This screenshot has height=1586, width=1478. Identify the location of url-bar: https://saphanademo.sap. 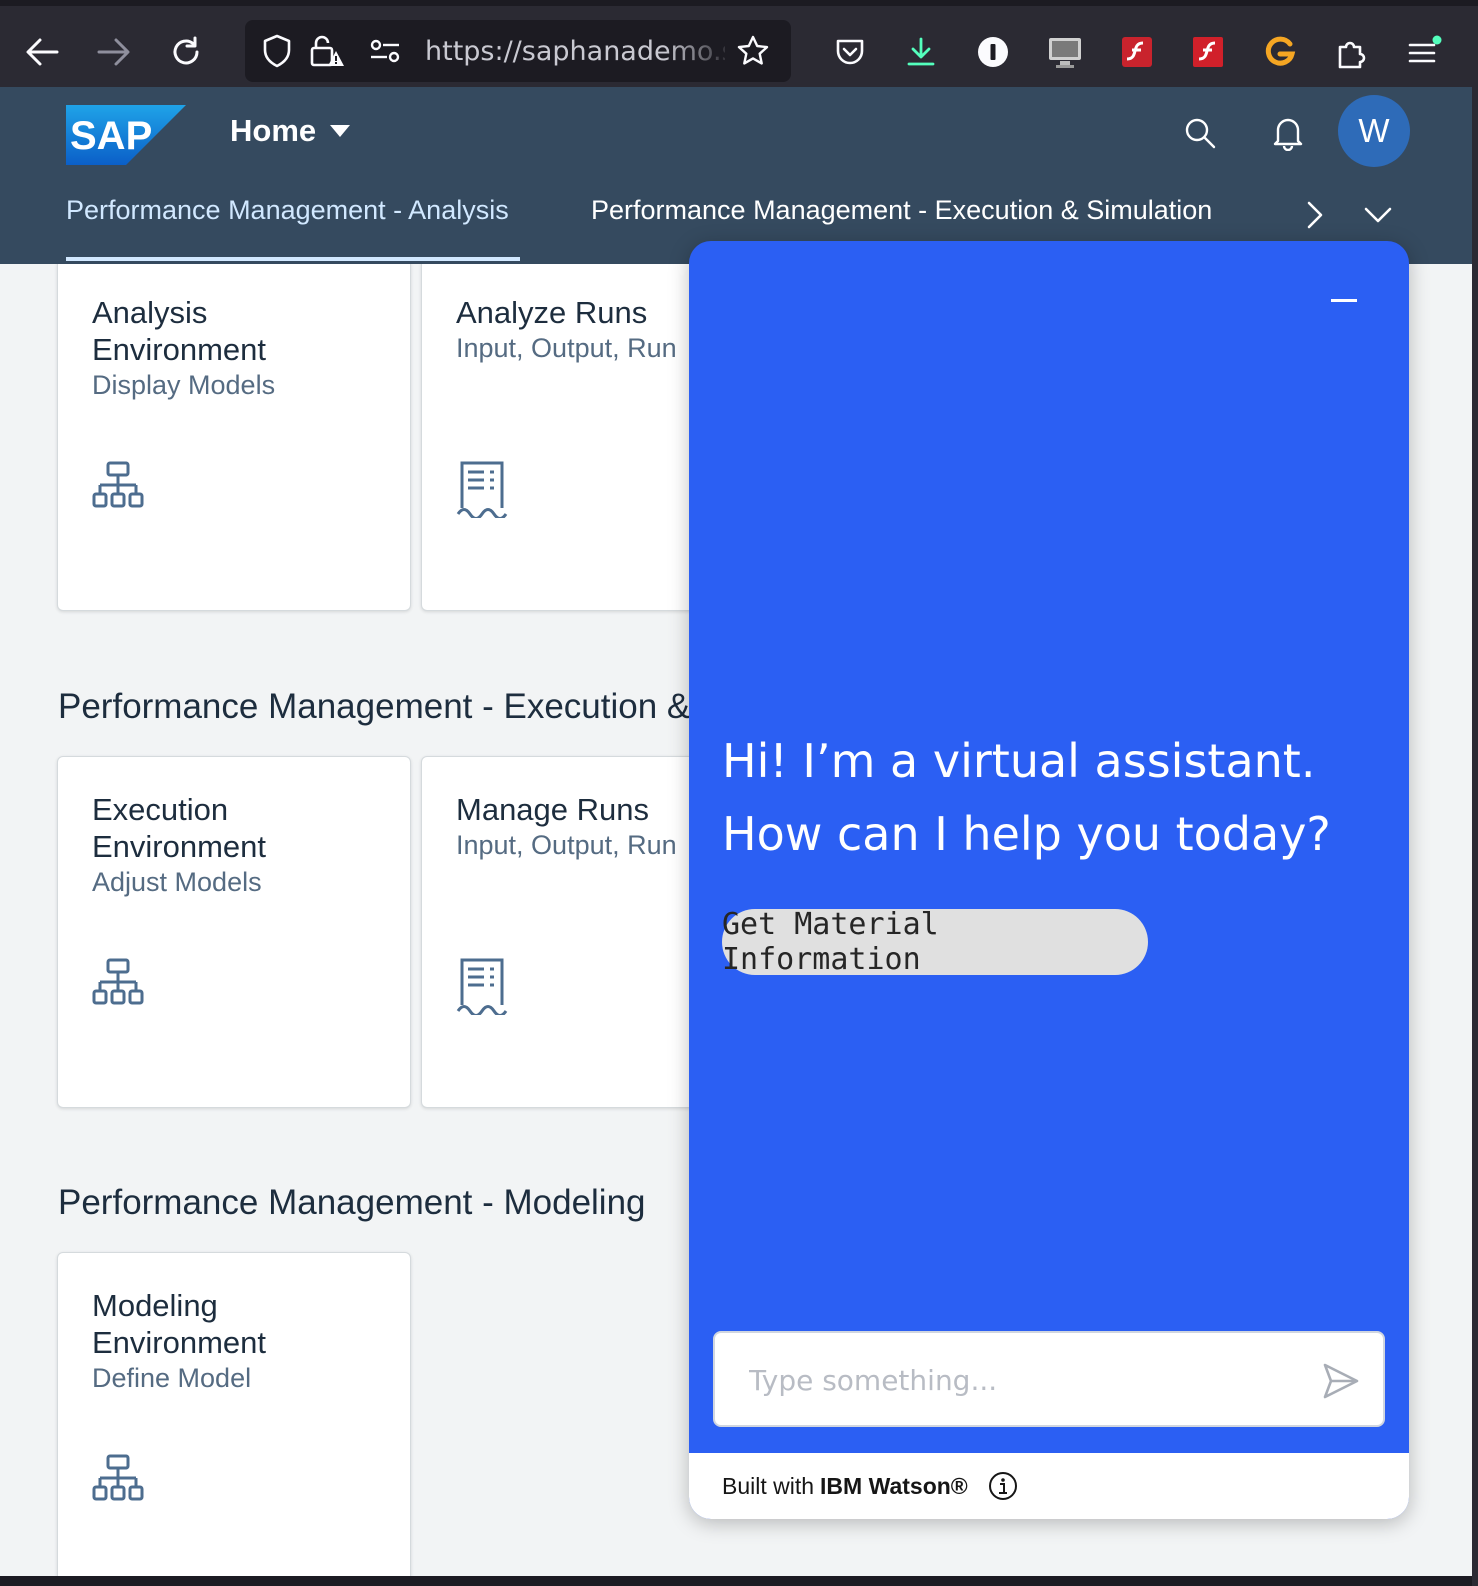
(518, 51).